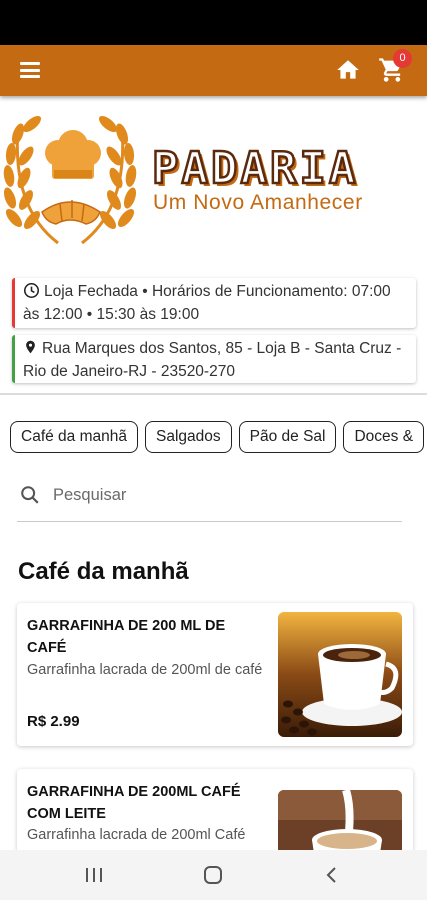 The image size is (427, 900). Describe the element at coordinates (287, 437) in the screenshot. I see `category-chip-pao-de-sal: Pão de Sal` at that location.